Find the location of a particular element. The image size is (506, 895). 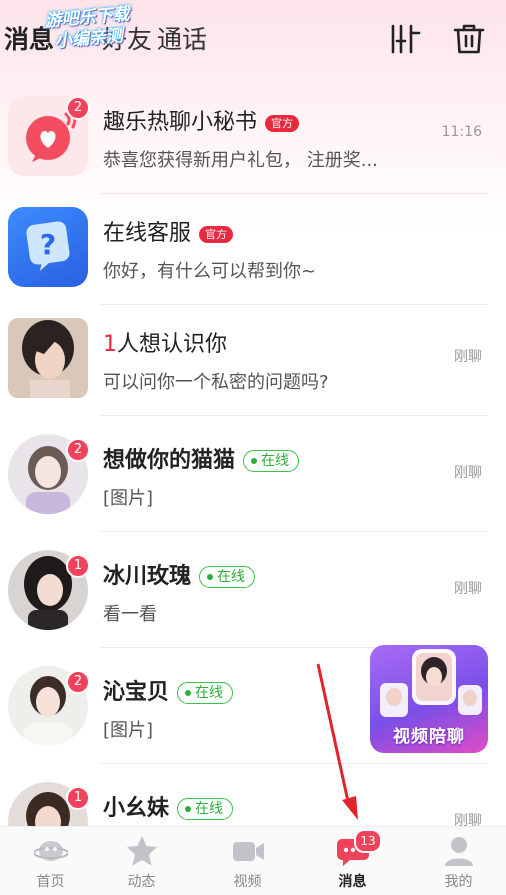

conversation-name: 在线客服 官方 is located at coordinates (168, 231).